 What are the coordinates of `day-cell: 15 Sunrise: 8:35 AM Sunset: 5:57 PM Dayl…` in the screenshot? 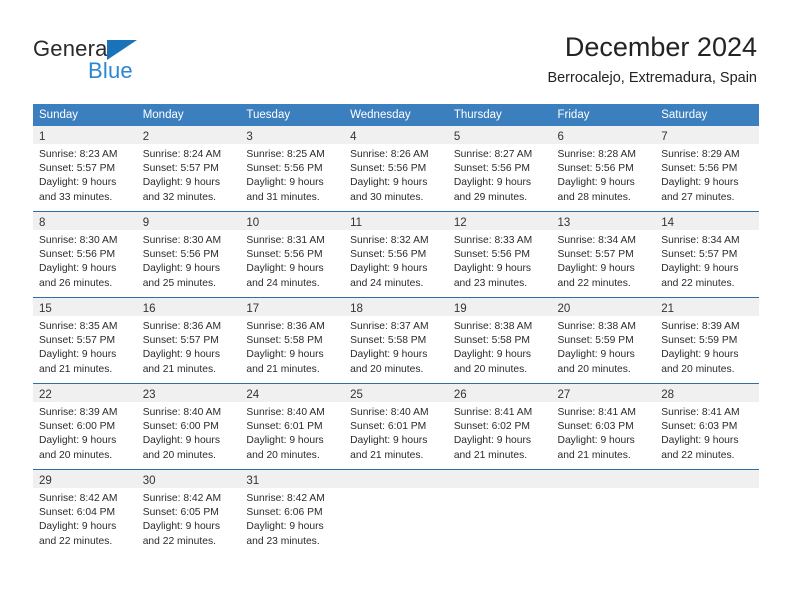 It's located at (85, 340).